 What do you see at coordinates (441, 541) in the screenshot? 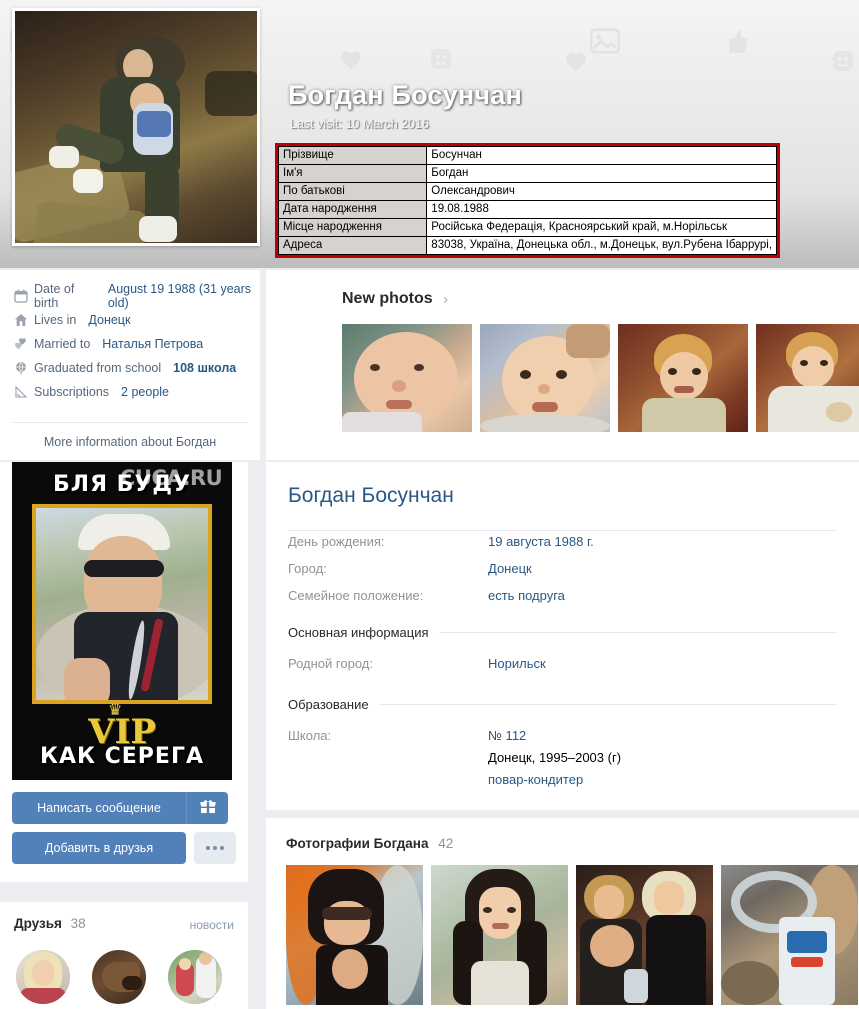
I see `profile-field-birthday: День рождения: 19 августа 1988 г.` at bounding box center [441, 541].